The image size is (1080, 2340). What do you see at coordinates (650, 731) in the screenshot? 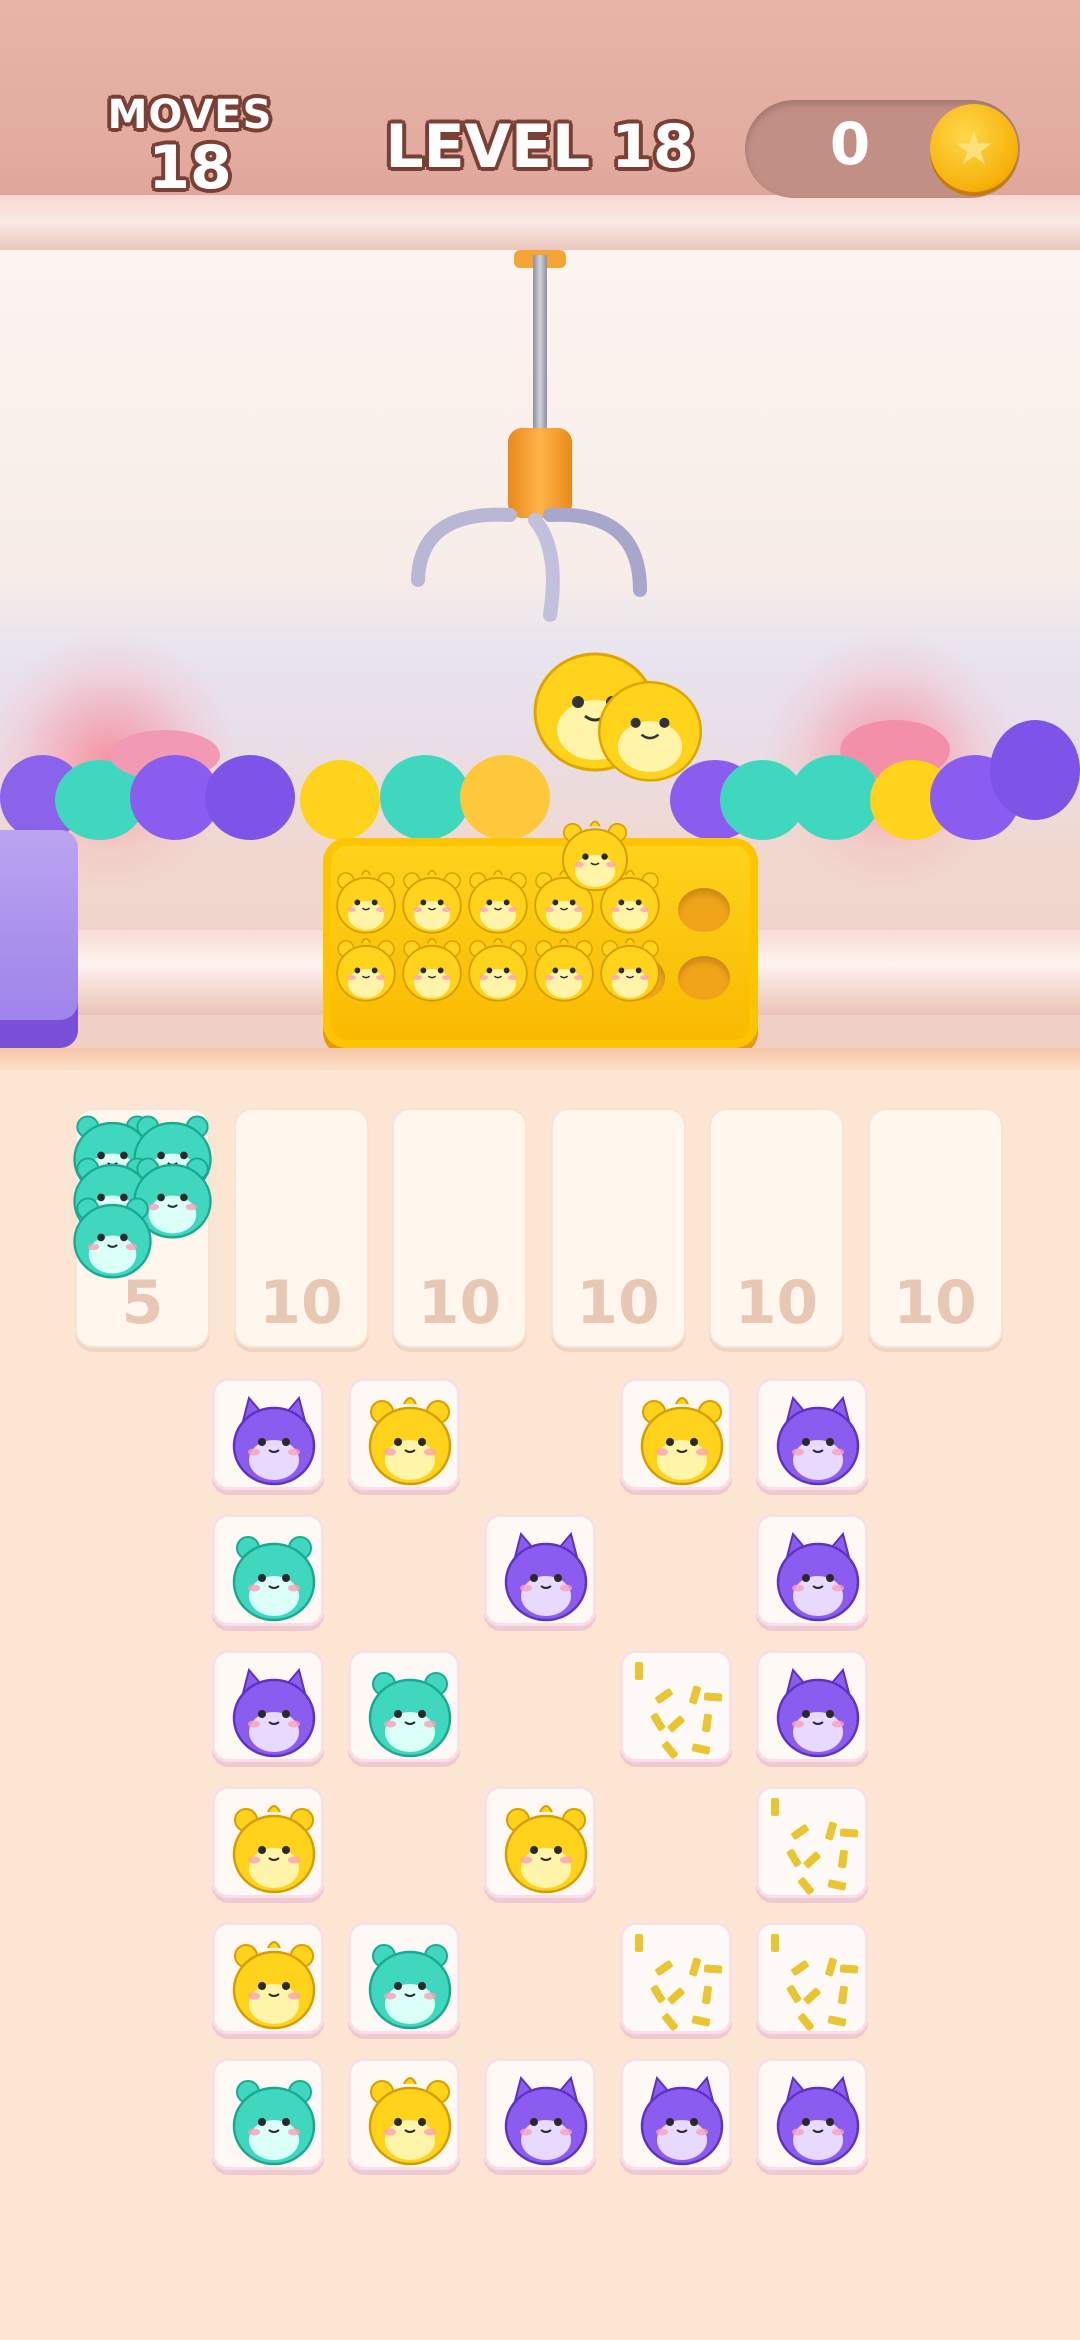
I see `grabbed-yellow-plush` at bounding box center [650, 731].